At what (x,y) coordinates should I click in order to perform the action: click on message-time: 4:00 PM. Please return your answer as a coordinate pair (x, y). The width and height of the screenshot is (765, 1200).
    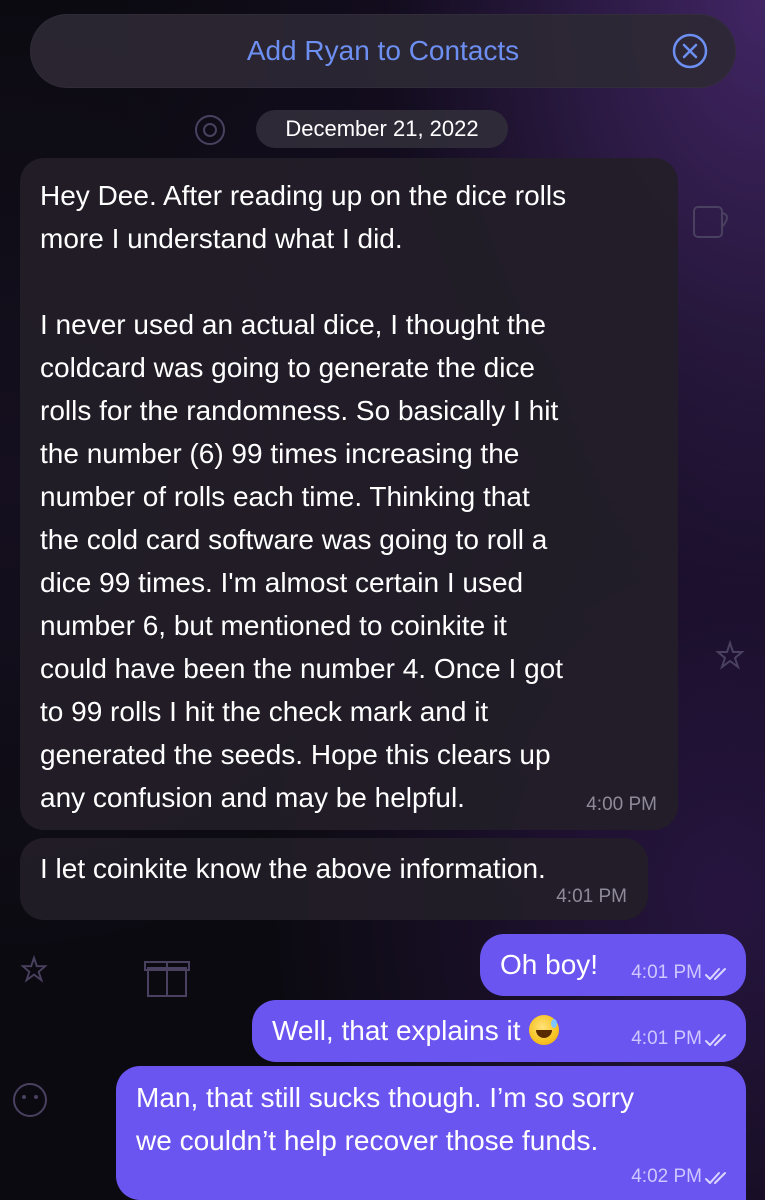
    Looking at the image, I should click on (621, 804).